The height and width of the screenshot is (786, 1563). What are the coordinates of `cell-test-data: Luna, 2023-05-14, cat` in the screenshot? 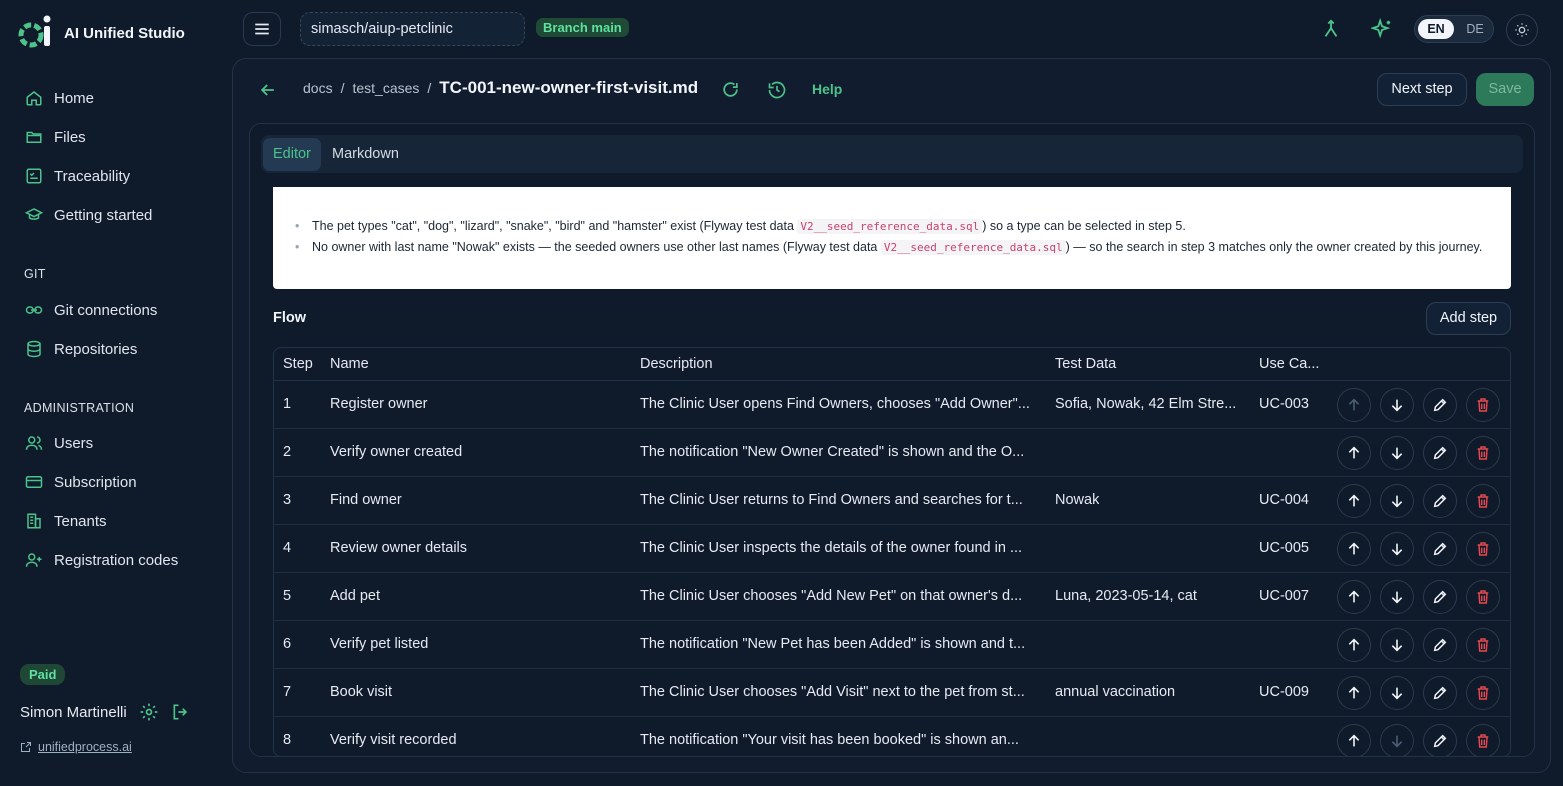 It's located at (1126, 596).